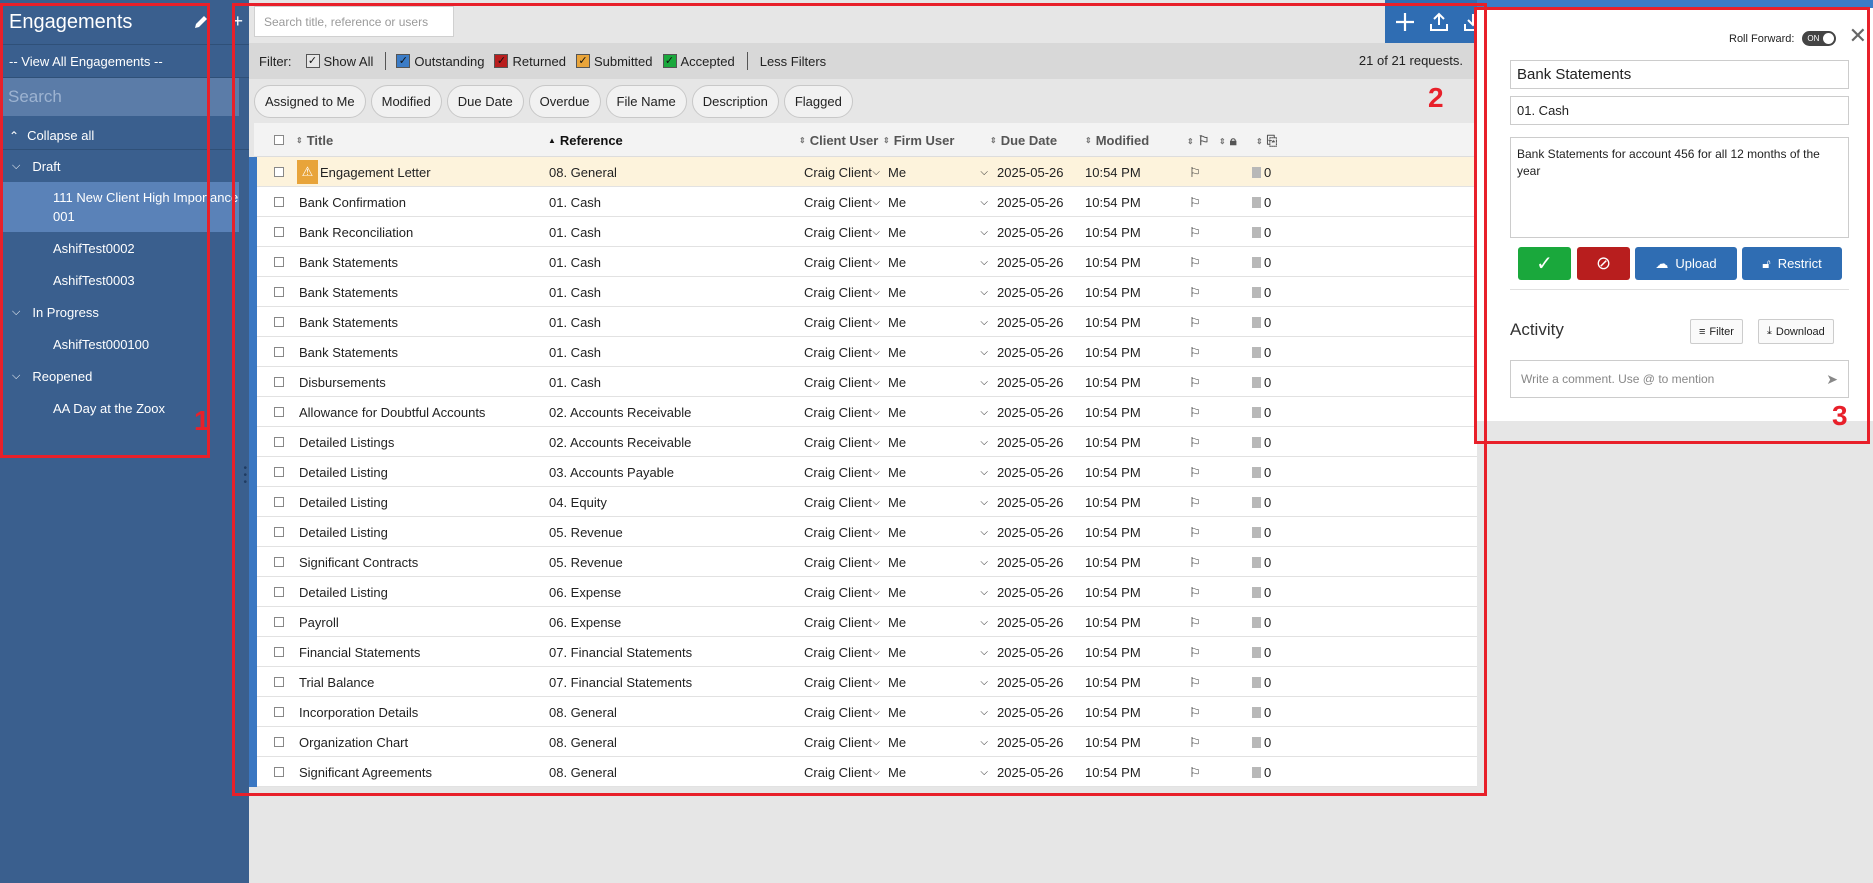 This screenshot has height=883, width=1873. Describe the element at coordinates (245, 476) in the screenshot. I see `resize-handle: • • •` at that location.